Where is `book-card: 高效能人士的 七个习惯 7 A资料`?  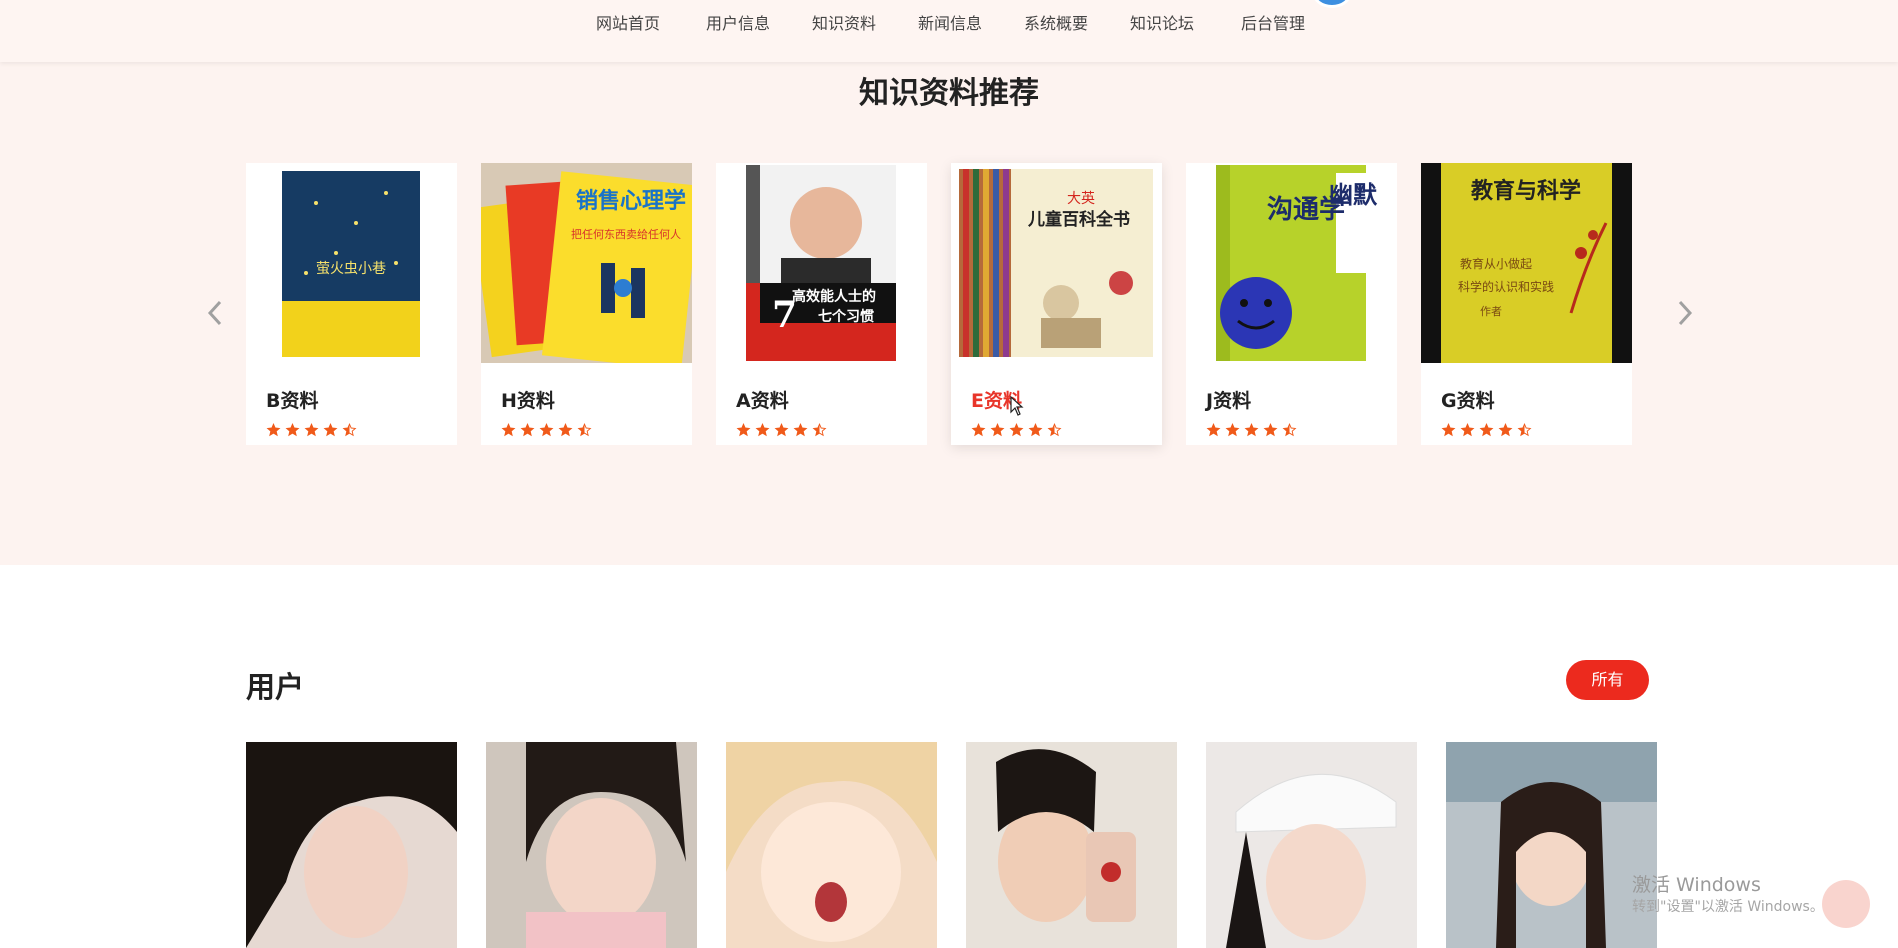
book-card: 高效能人士的 七个习惯 7 A资料 is located at coordinates (821, 304).